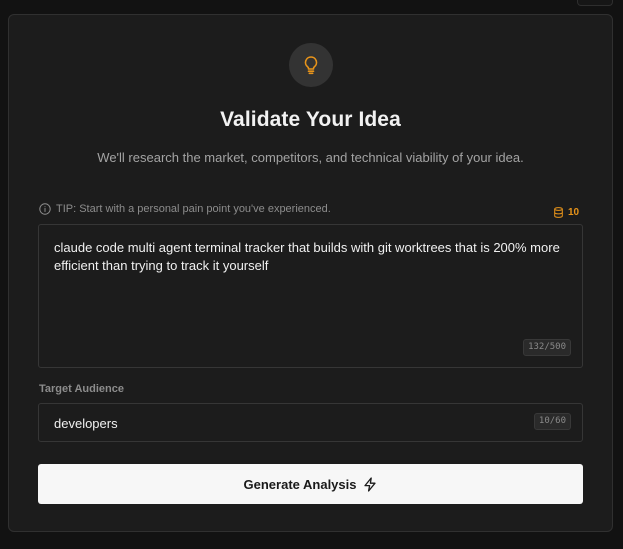 The image size is (623, 549). I want to click on top-corner-button, so click(595, 3).